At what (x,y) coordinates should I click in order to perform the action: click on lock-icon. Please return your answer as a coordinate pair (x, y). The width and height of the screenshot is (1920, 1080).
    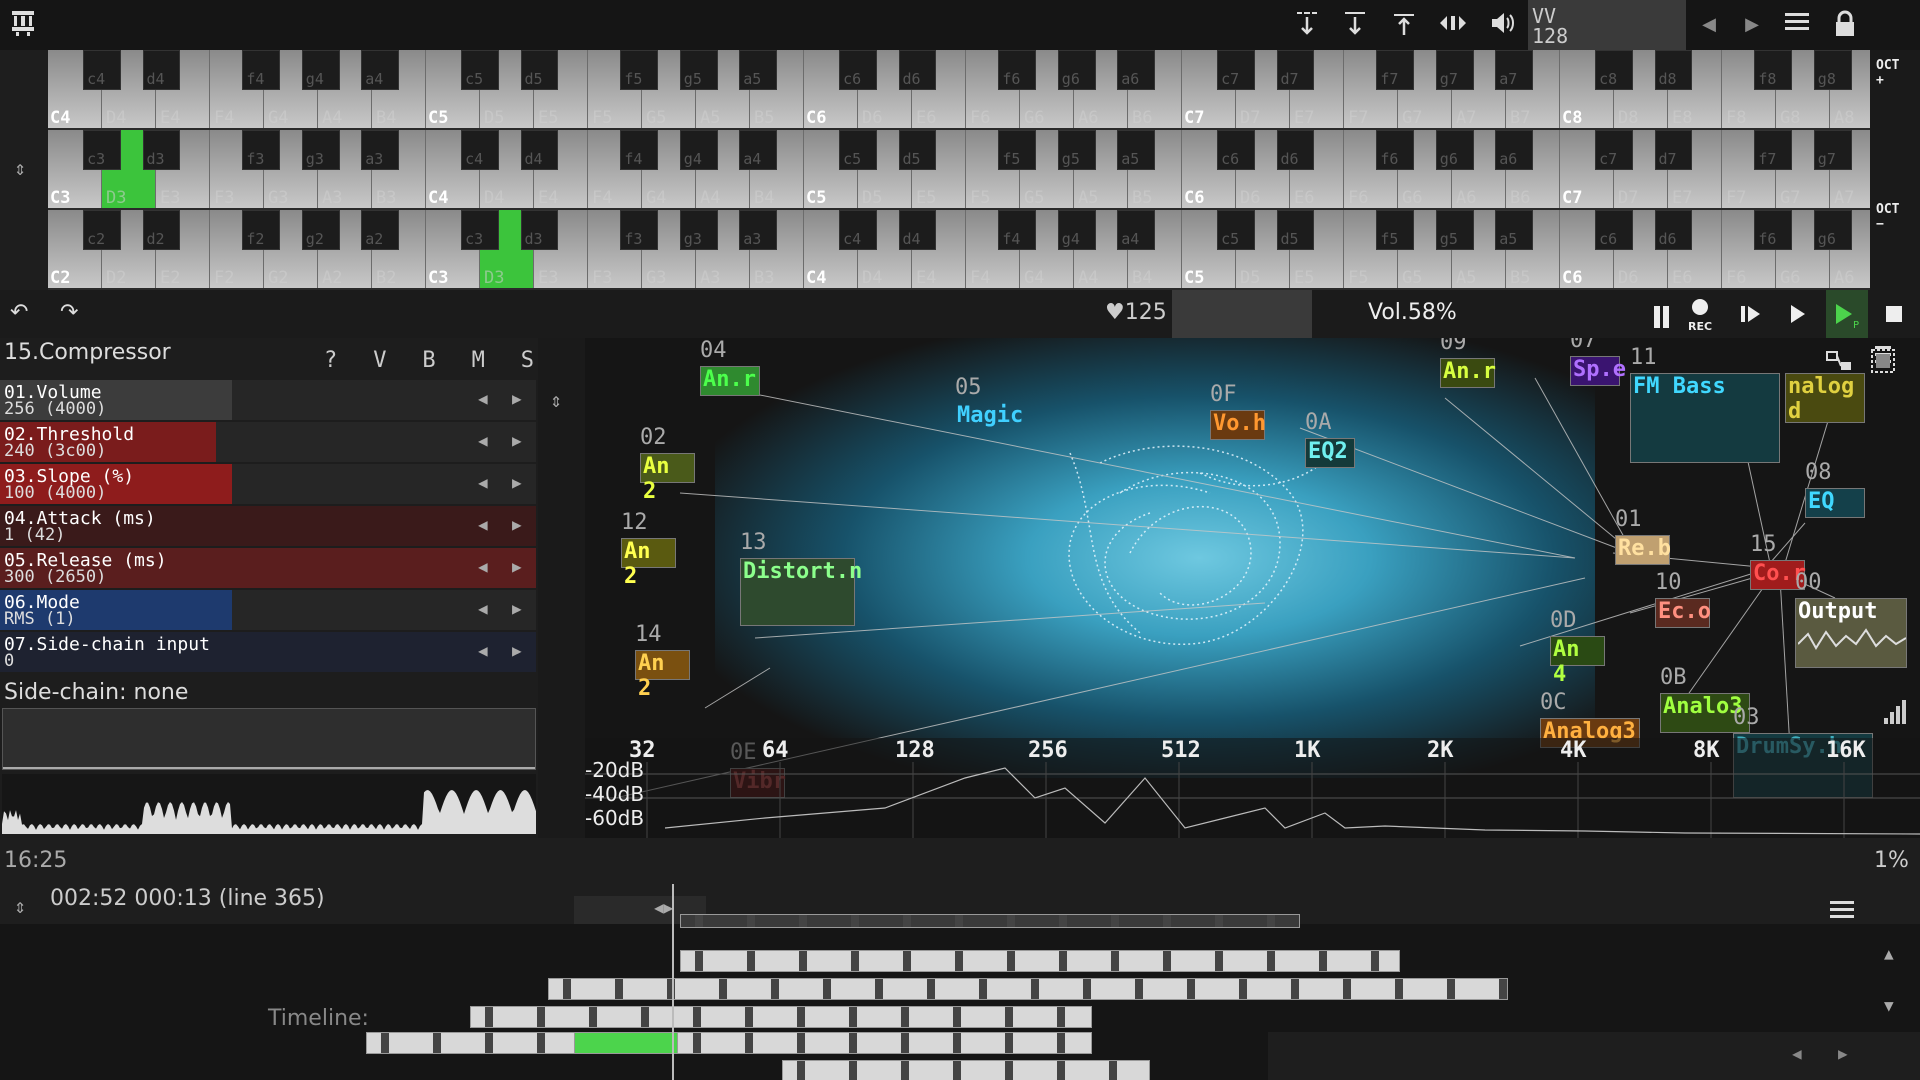
    Looking at the image, I should click on (1845, 25).